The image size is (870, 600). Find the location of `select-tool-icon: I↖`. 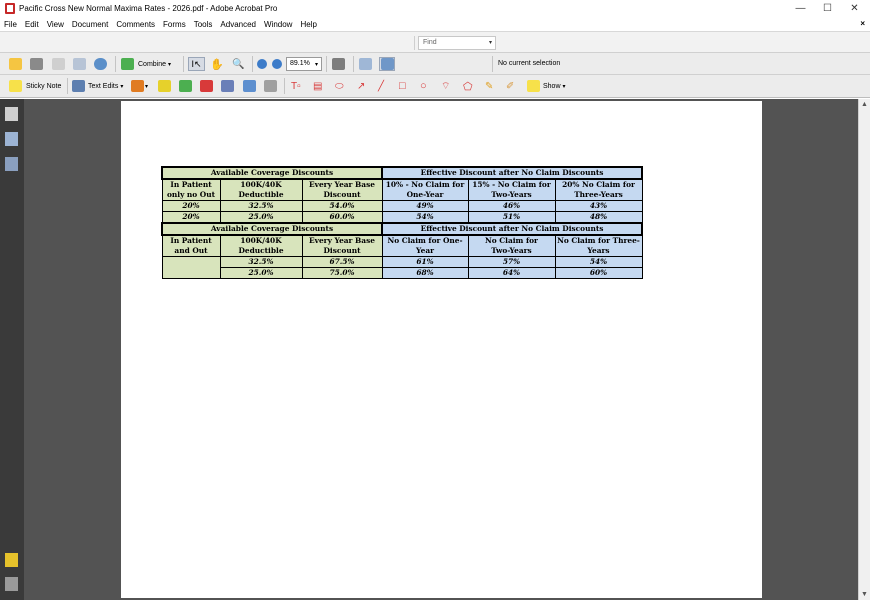

select-tool-icon: I↖ is located at coordinates (196, 64).